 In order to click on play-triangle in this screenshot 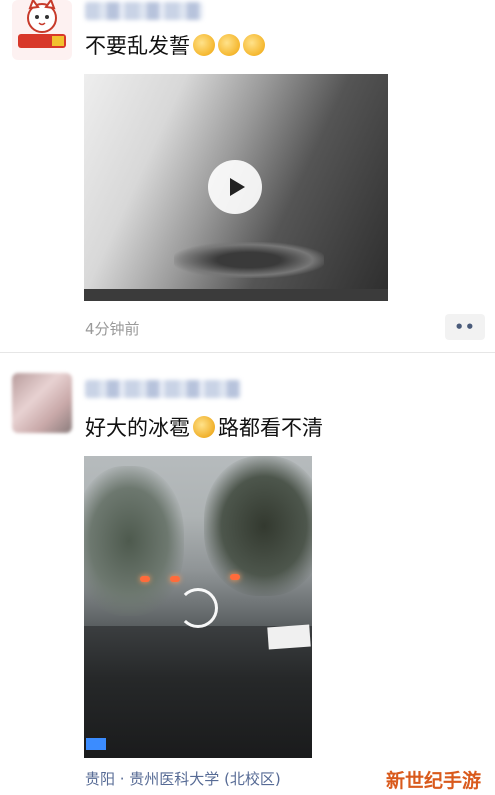, I will do `click(237, 187)`.